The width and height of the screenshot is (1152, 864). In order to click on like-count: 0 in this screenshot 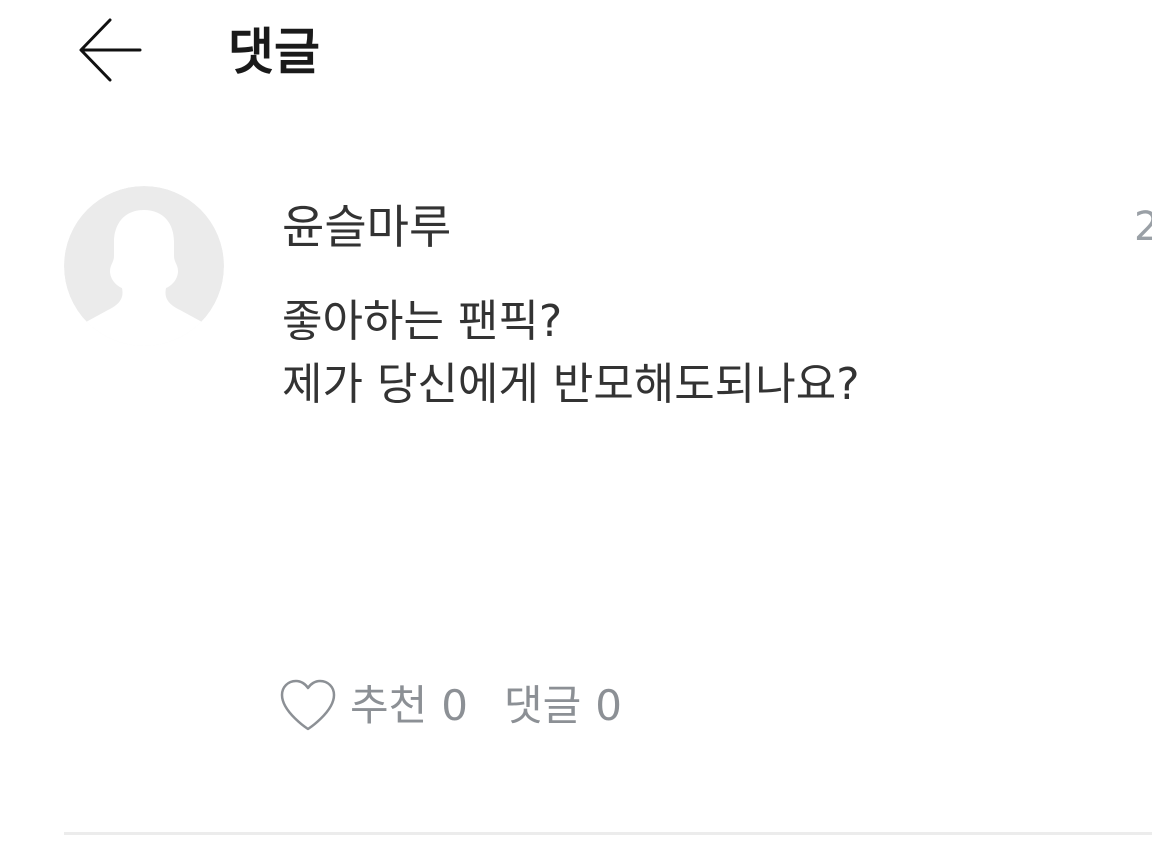, I will do `click(455, 705)`.